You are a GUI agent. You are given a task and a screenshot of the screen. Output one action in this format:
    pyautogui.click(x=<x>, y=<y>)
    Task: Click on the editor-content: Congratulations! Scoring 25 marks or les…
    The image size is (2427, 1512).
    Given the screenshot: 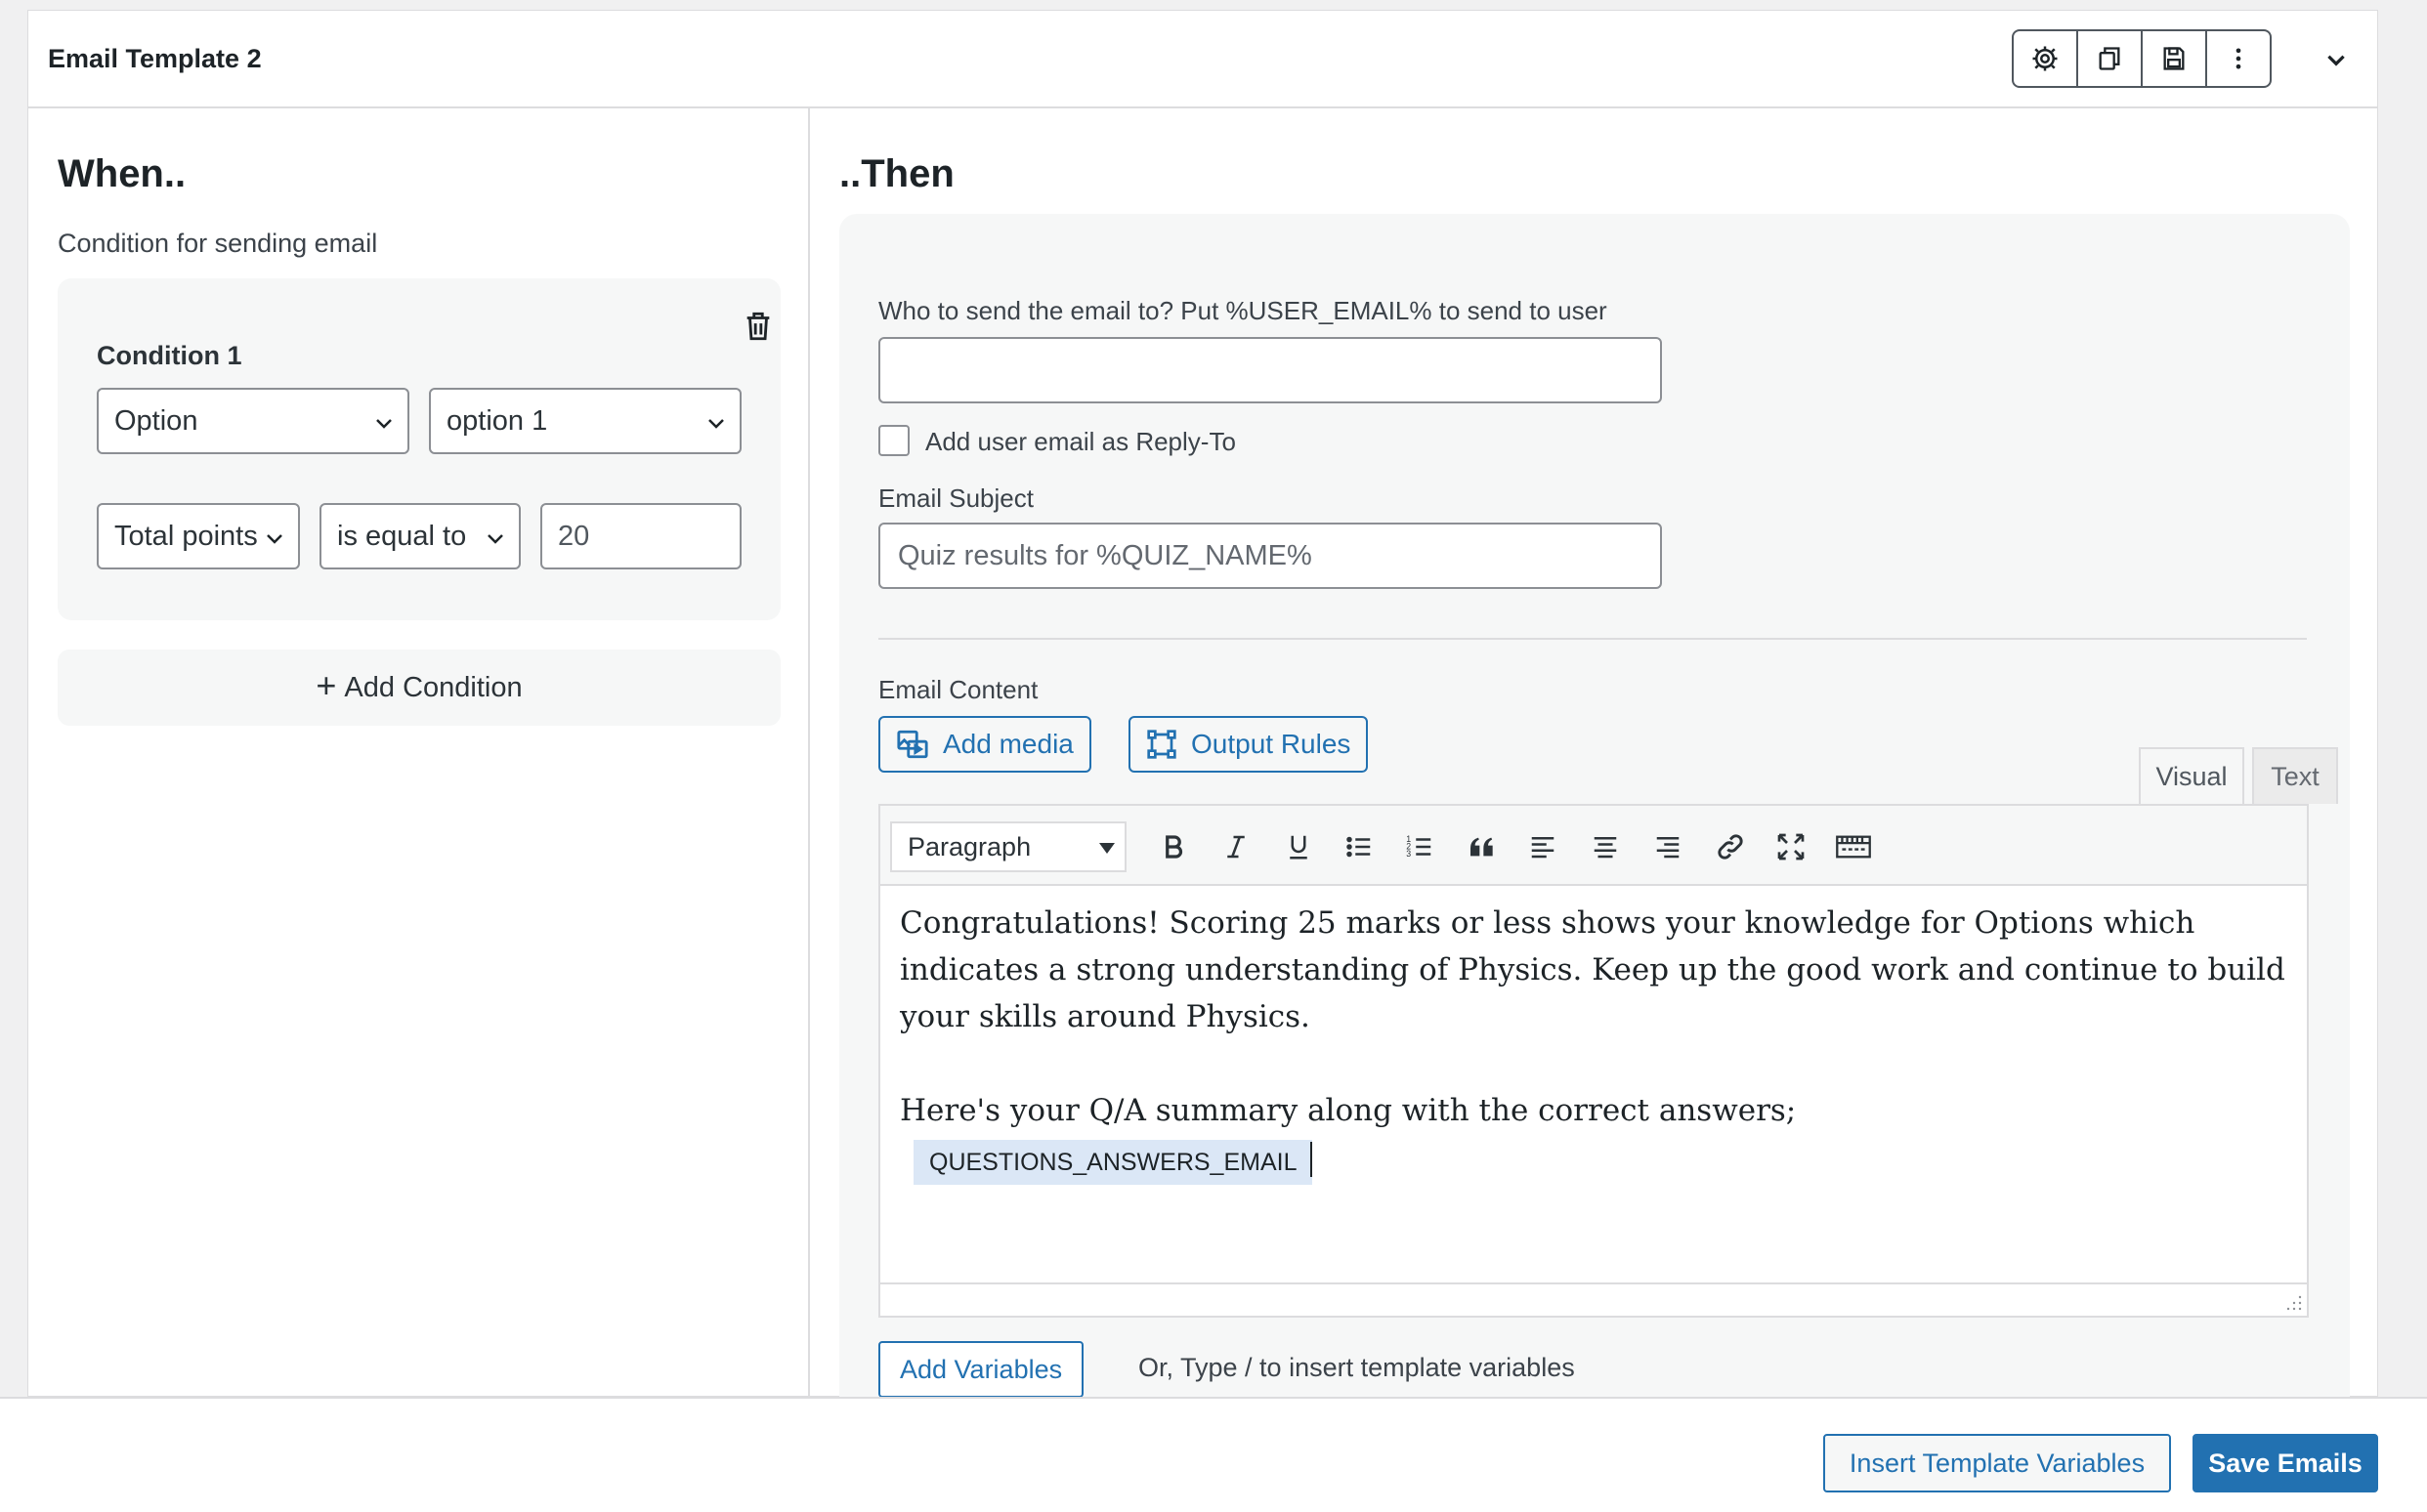 What is the action you would take?
    pyautogui.click(x=1593, y=1017)
    